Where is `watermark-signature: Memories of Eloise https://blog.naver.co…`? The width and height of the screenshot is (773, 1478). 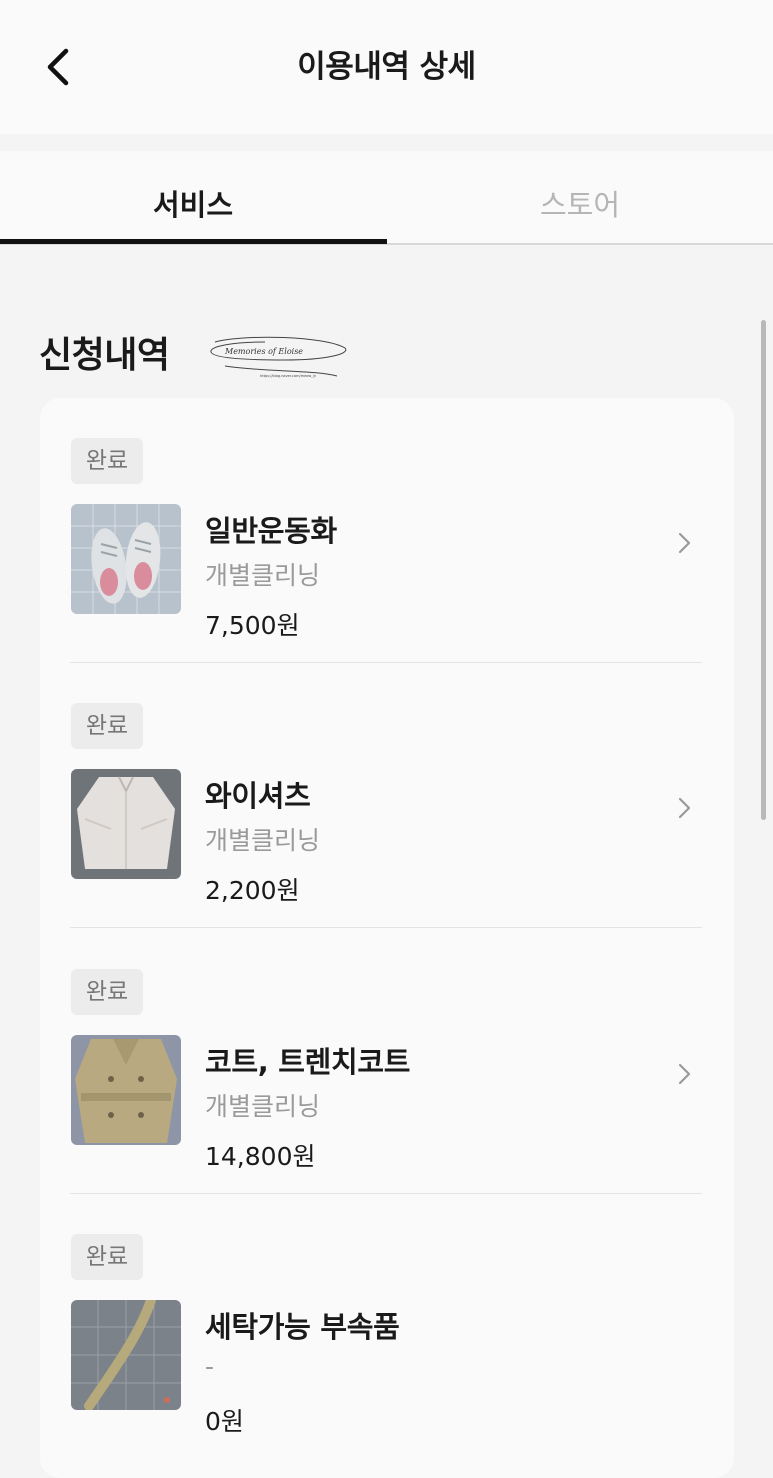 watermark-signature: Memories of Eloise https://blog.naver.co… is located at coordinates (278, 357).